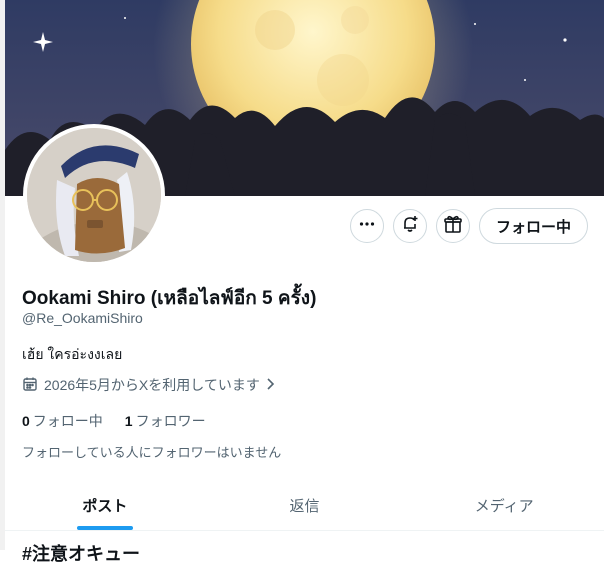 This screenshot has height=566, width=604. Describe the element at coordinates (114, 421) in the screenshot. I see `follow-stats: 0 フォロー中 1 フォロワー` at that location.